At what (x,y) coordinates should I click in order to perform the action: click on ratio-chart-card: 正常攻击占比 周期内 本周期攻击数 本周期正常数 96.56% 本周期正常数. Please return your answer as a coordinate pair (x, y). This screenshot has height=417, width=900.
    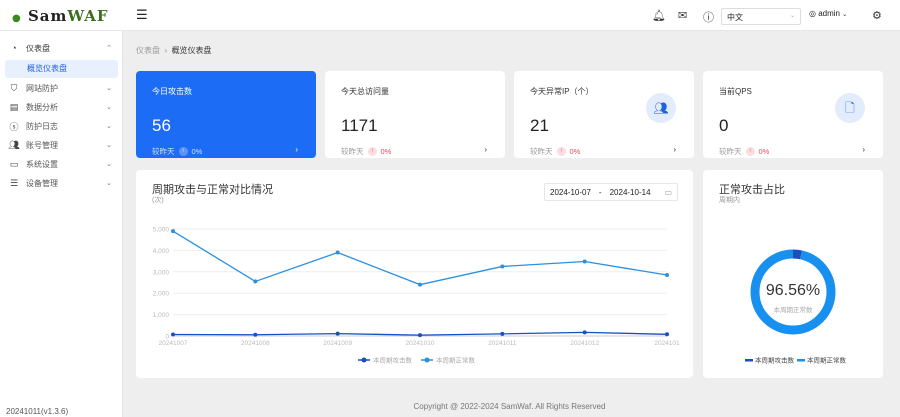
    Looking at the image, I should click on (793, 274).